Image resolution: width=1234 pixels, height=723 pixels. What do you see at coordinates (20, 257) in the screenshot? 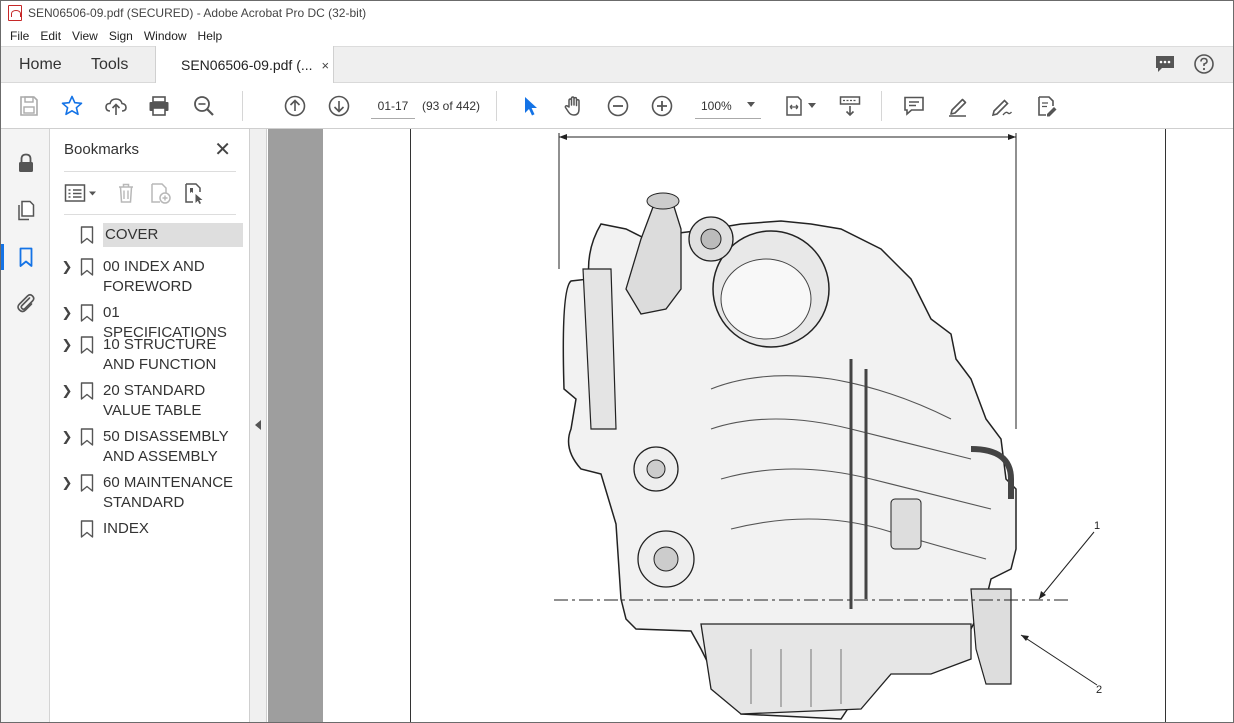
I see `bookmarks-panel-icon` at bounding box center [20, 257].